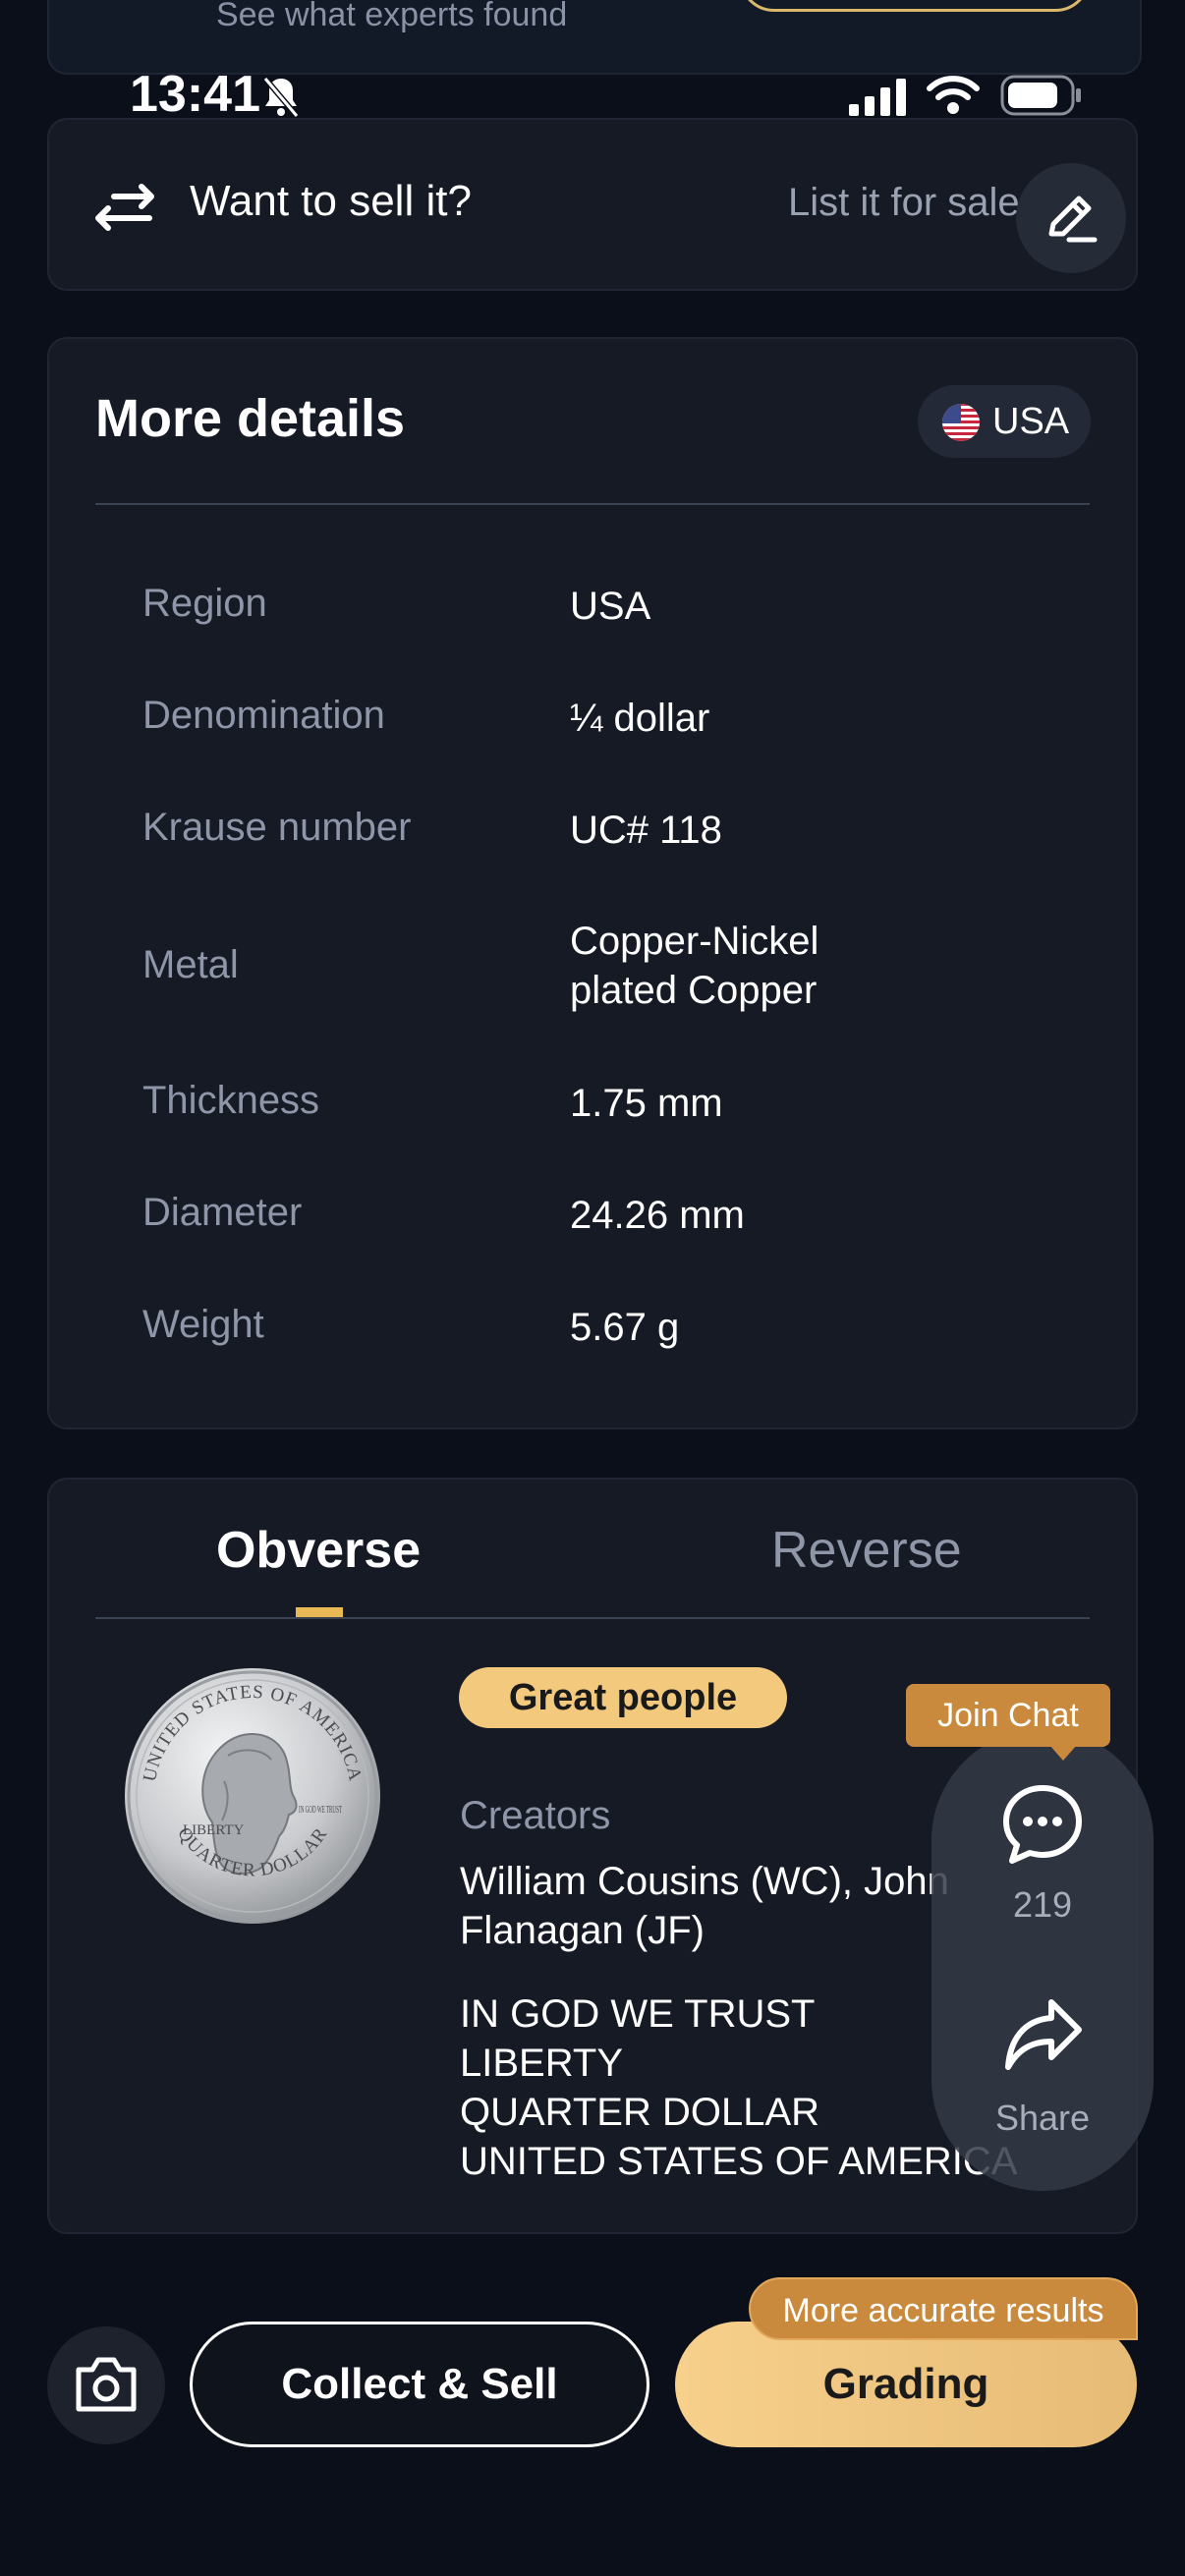 This screenshot has height=2576, width=1185. Describe the element at coordinates (263, 715) in the screenshot. I see `detail-label-denomination: Denomination` at that location.